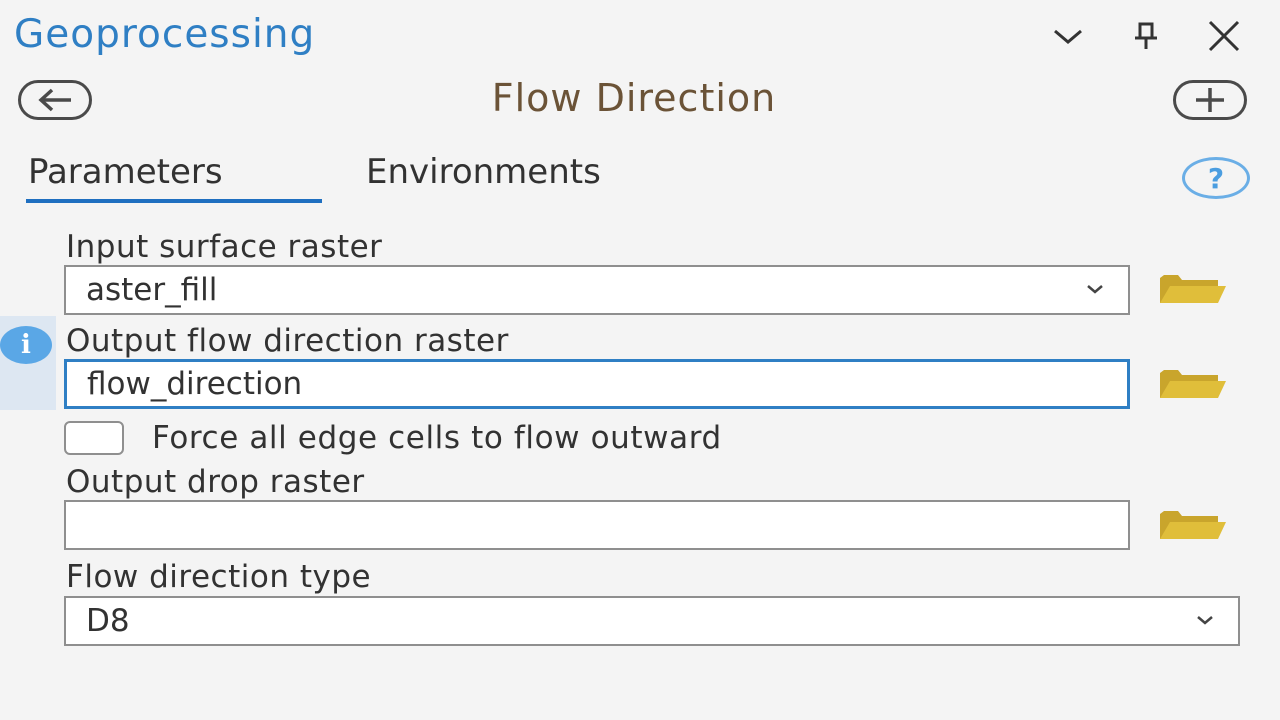 The width and height of the screenshot is (1280, 720). Describe the element at coordinates (483, 172) in the screenshot. I see `tab-environments: Environments` at that location.